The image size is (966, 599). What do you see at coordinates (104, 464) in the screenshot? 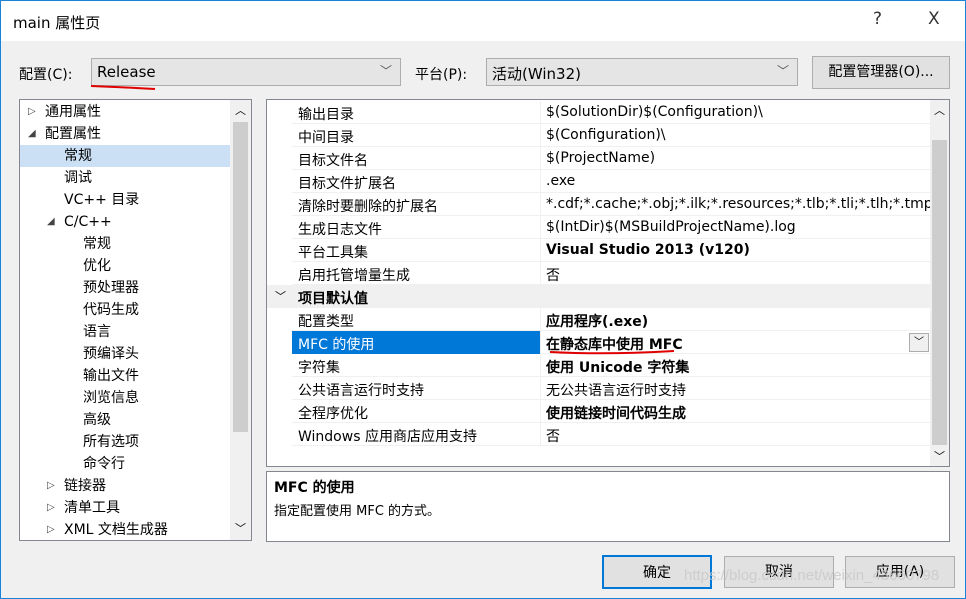
I see `tree-item-label: 命令行` at bounding box center [104, 464].